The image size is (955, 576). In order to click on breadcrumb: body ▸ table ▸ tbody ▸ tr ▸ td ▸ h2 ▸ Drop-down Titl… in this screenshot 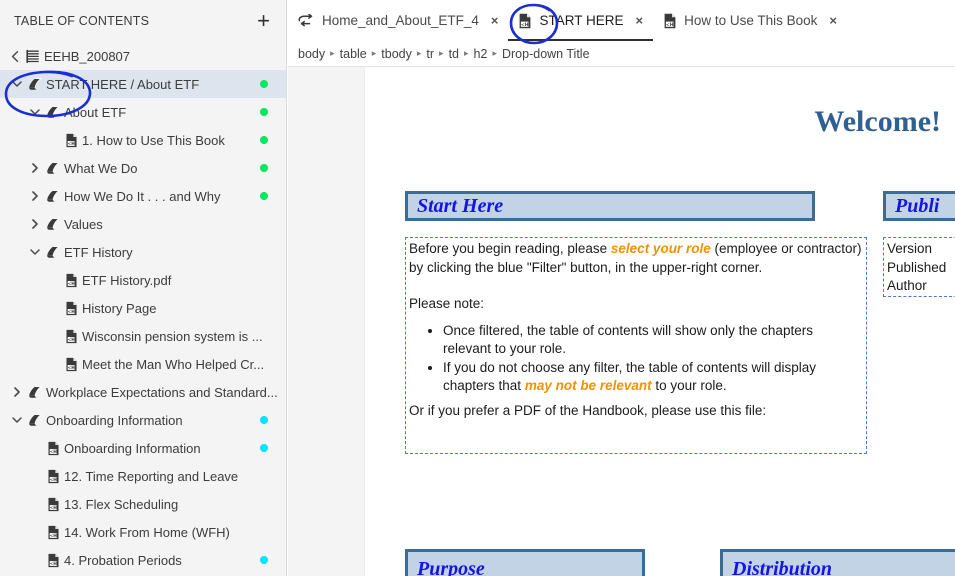, I will do `click(621, 54)`.